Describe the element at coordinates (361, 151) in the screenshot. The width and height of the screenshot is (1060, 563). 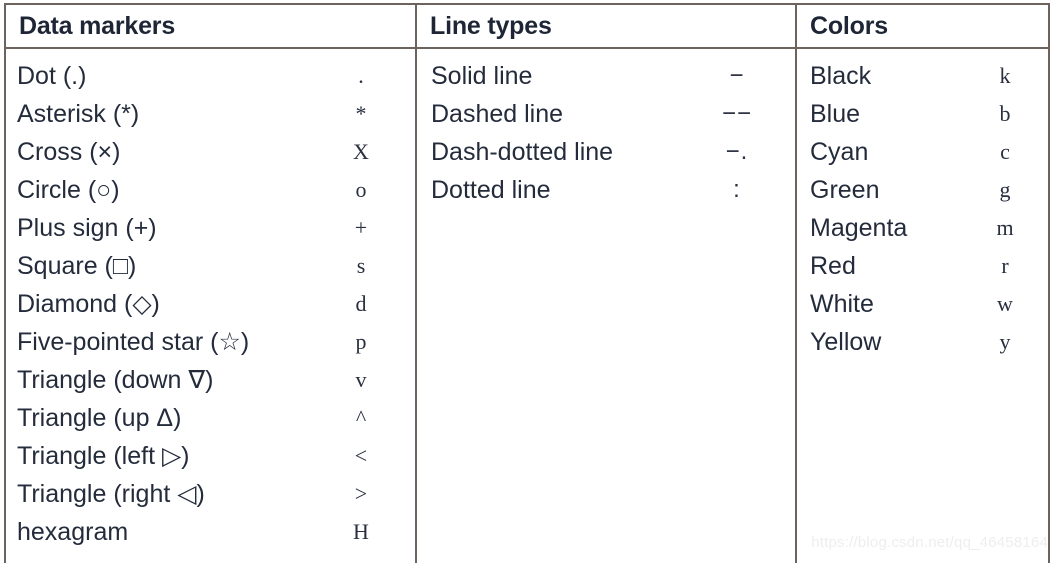
I see `marker-code: X` at that location.